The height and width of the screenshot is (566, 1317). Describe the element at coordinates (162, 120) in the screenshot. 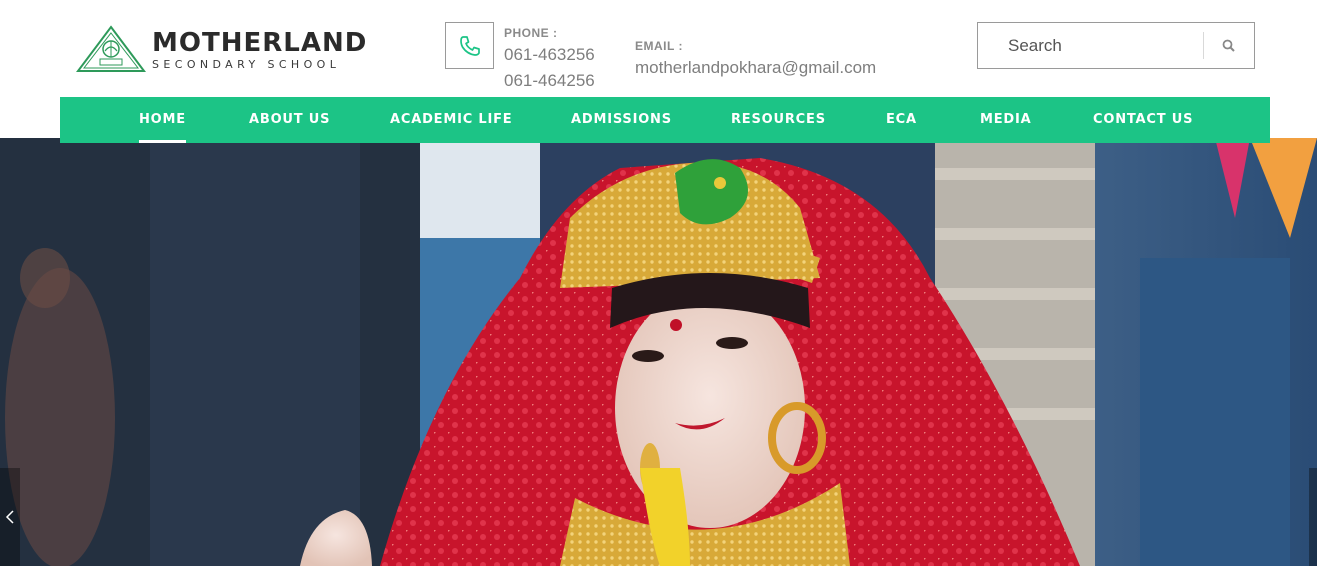

I see `nav-home: HOME` at that location.